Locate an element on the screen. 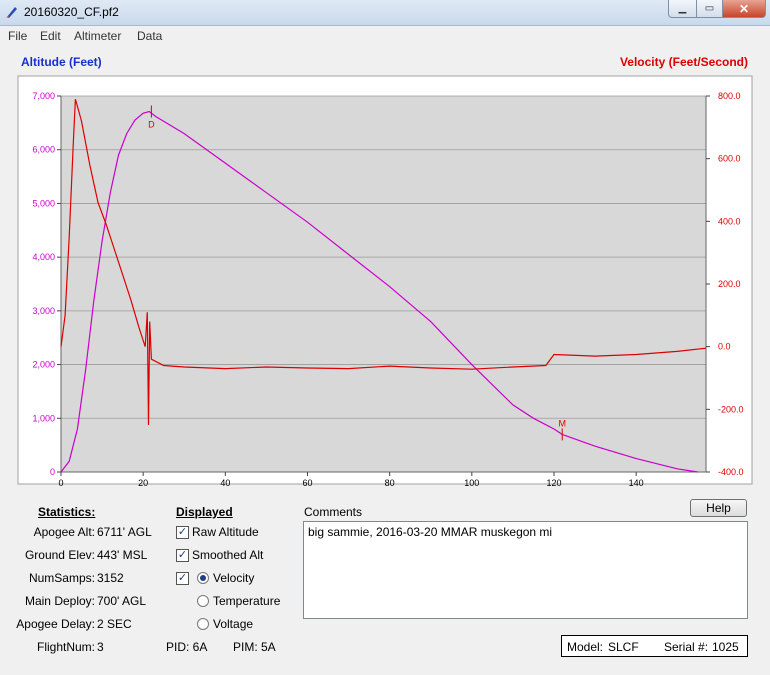 The image size is (770, 675). displayed-title: Displayed is located at coordinates (204, 512).